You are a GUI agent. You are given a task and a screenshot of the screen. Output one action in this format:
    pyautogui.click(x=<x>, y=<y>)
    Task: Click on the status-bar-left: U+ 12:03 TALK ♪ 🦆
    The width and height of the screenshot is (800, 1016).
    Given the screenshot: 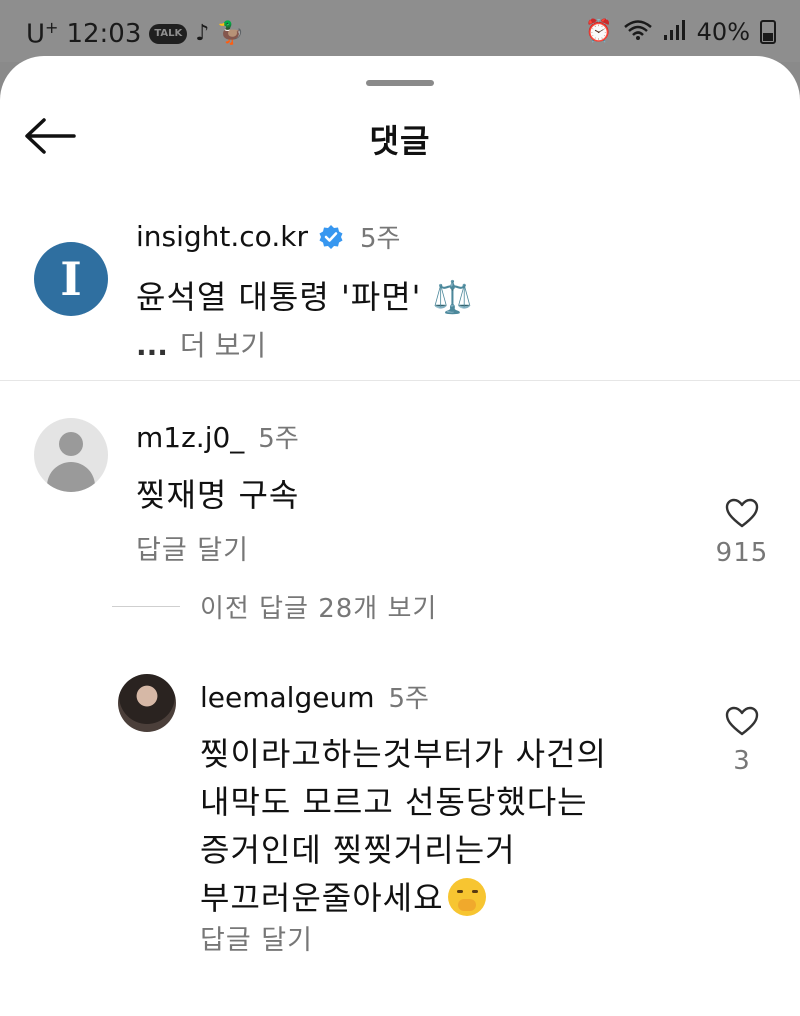 What is the action you would take?
    pyautogui.click(x=135, y=34)
    